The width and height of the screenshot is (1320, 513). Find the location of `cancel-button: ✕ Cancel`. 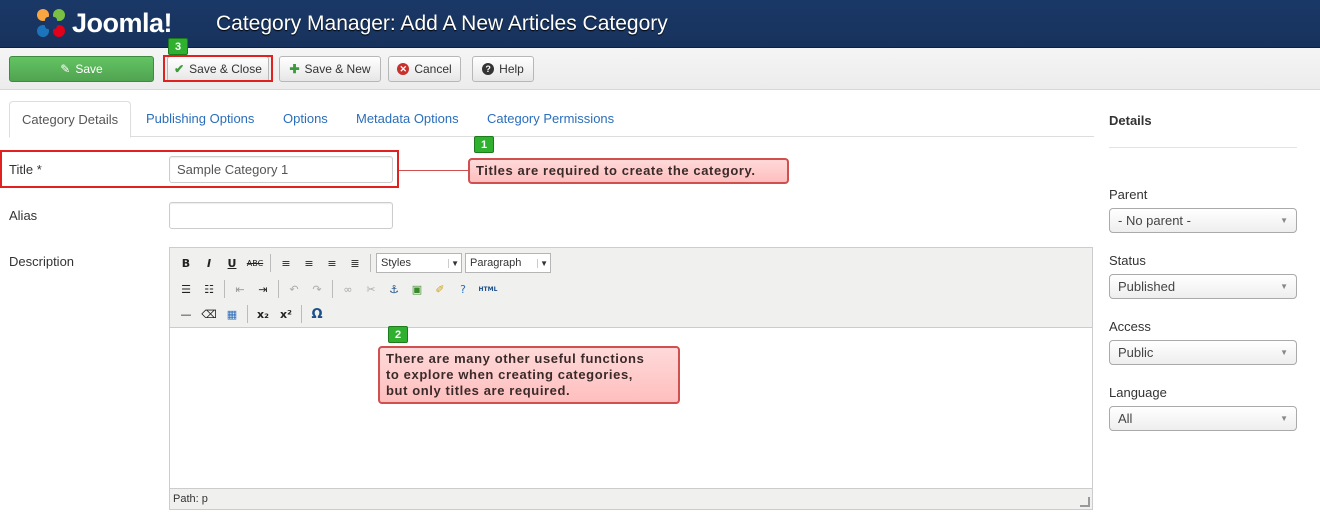

cancel-button: ✕ Cancel is located at coordinates (424, 69).